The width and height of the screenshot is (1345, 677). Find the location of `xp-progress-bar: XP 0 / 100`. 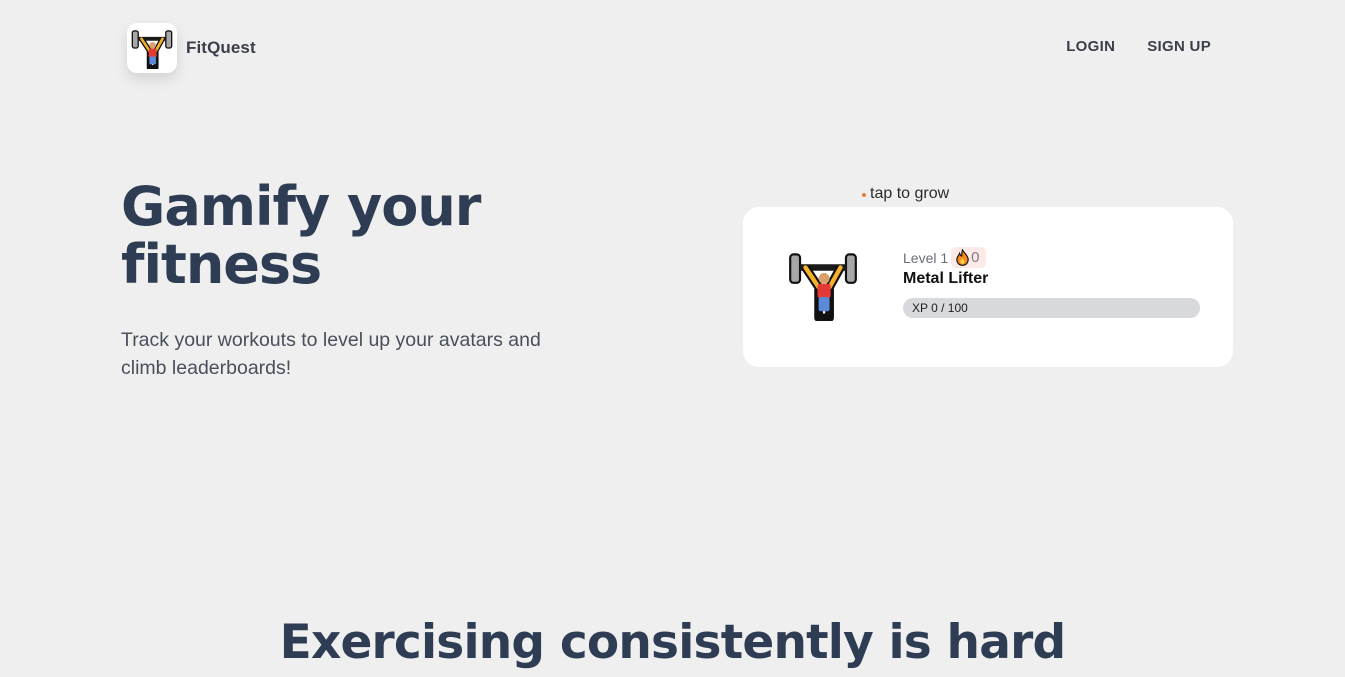

xp-progress-bar: XP 0 / 100 is located at coordinates (1051, 308).